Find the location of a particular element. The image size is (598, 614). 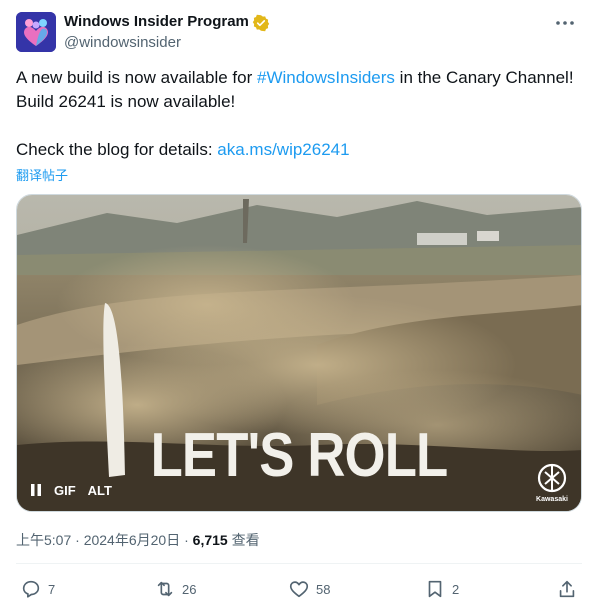

more-dots-icon is located at coordinates (565, 23).